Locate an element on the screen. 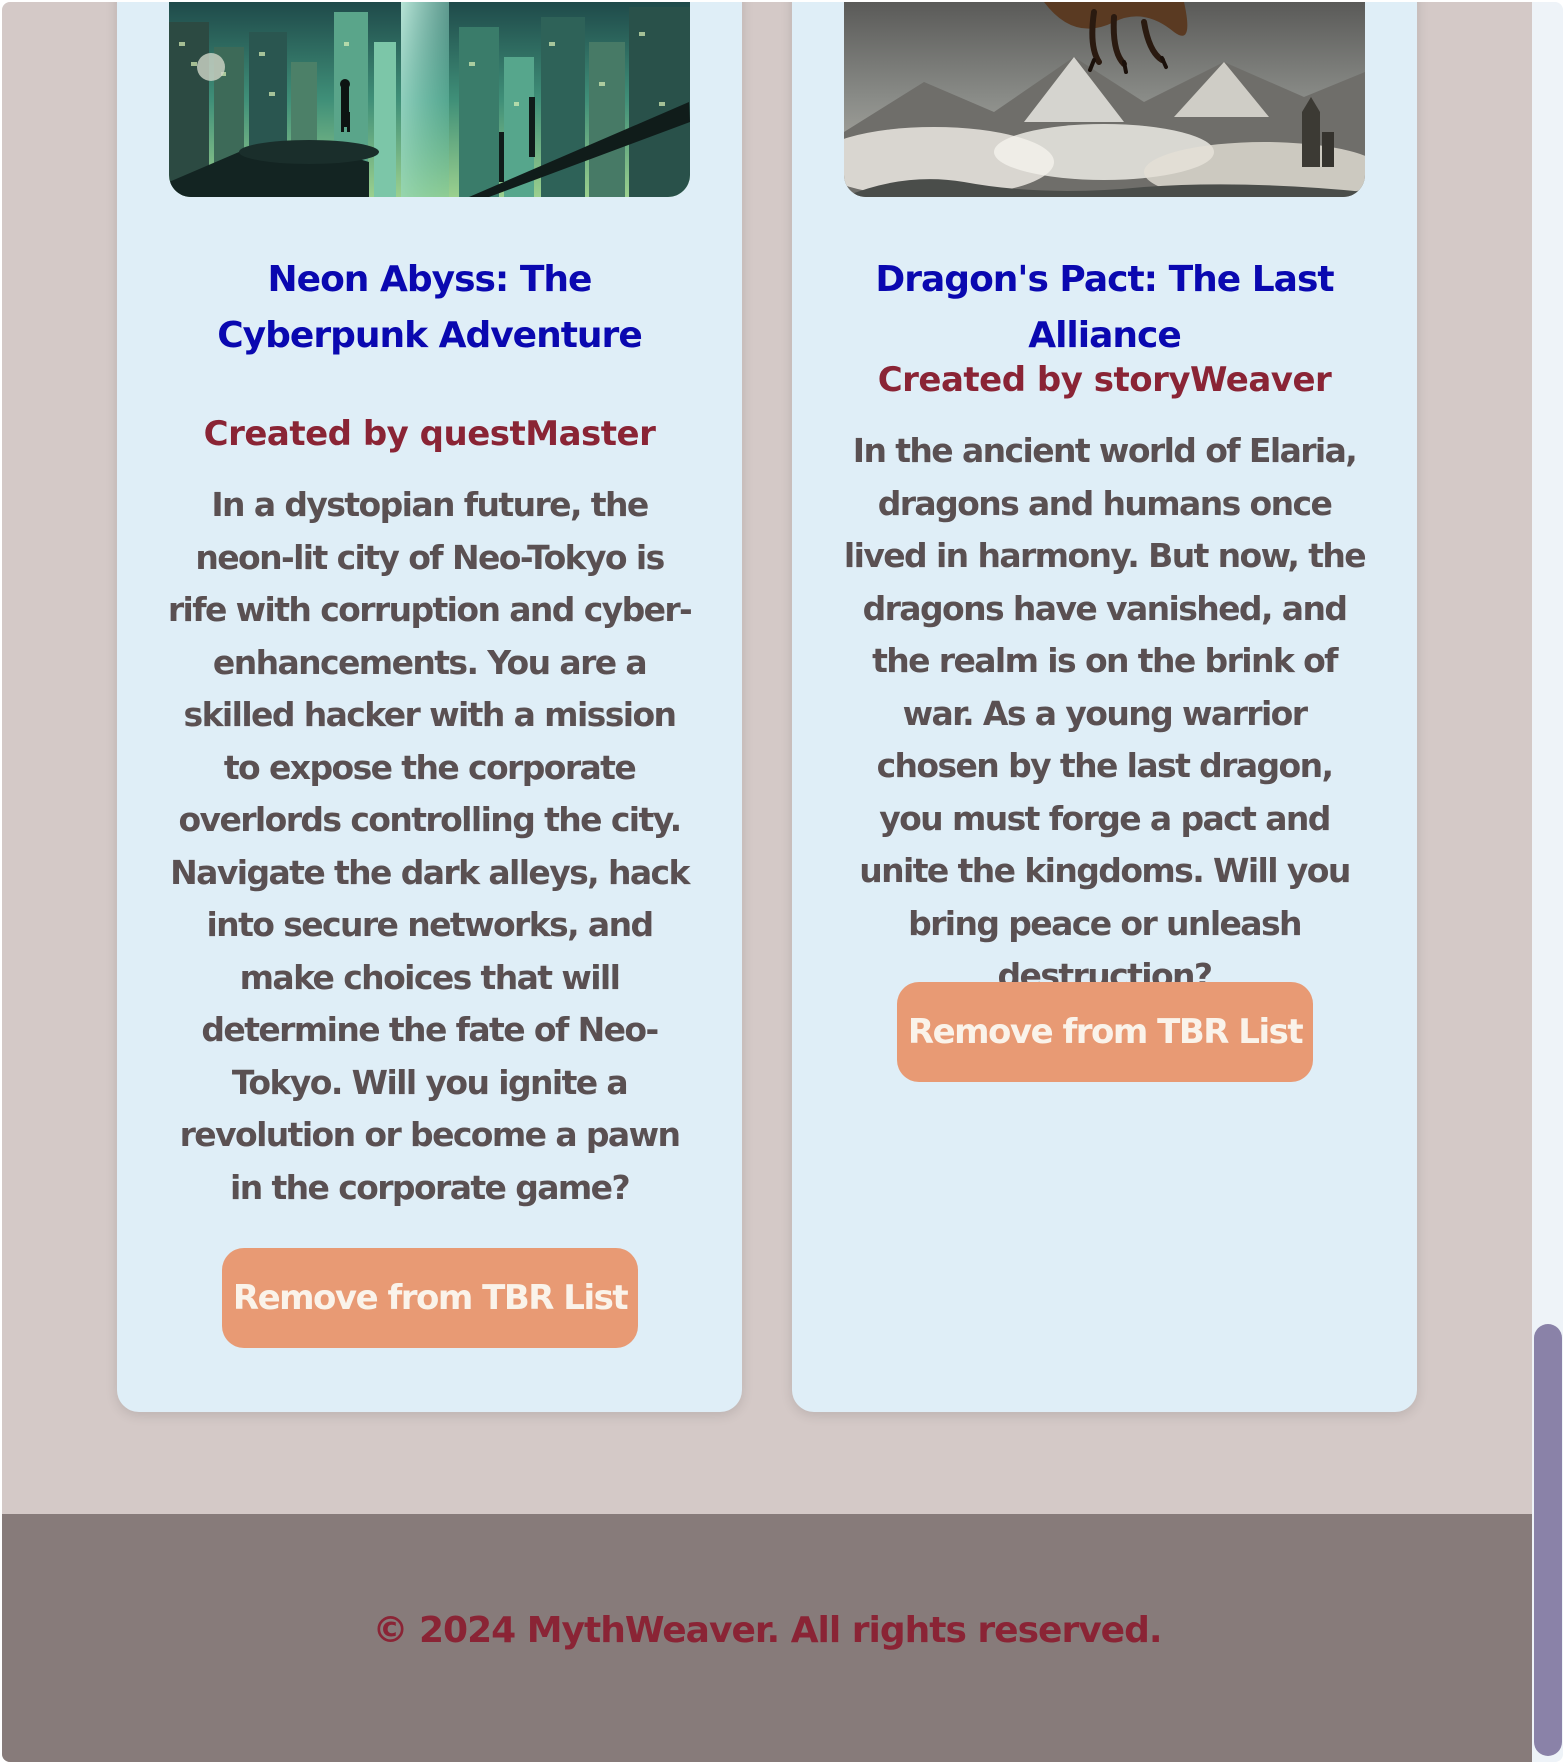  scrollbar-thumb is located at coordinates (1548, 1540).